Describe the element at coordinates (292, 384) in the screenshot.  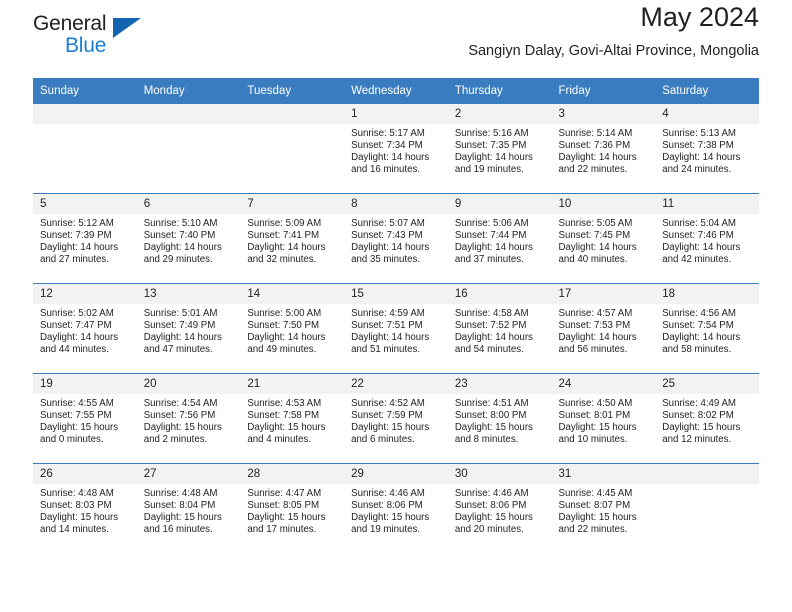
I see `day-number: 21` at that location.